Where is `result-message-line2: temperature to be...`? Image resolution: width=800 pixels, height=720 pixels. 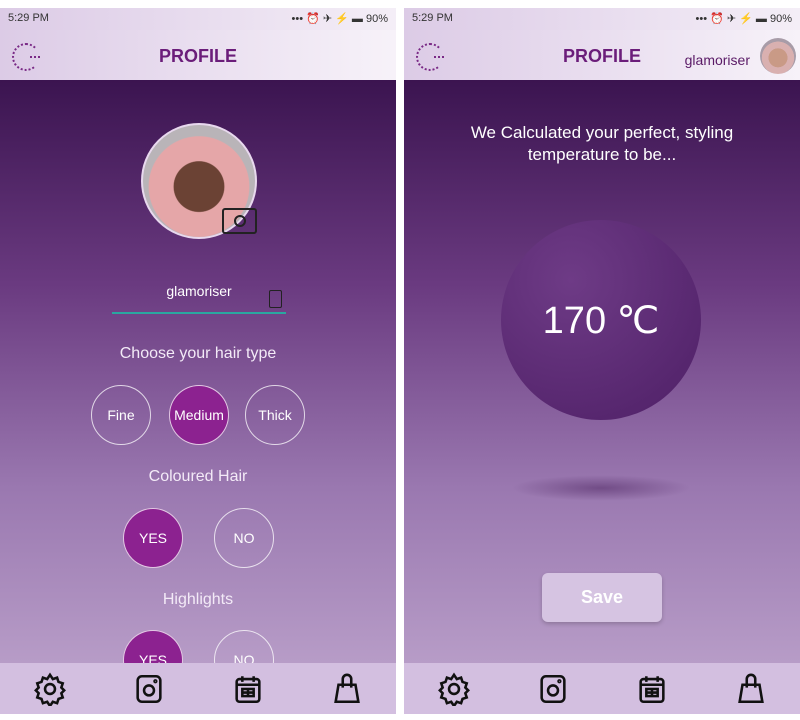
result-message-line2: temperature to be... is located at coordinates (602, 154).